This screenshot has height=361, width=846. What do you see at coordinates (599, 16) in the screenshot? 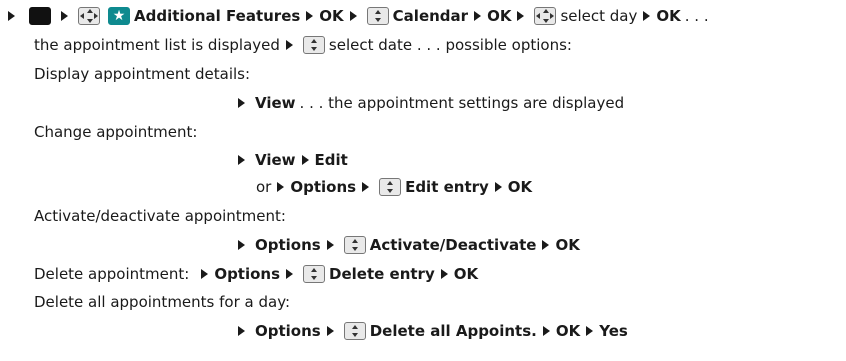
I see `select-day-text: select day` at bounding box center [599, 16].